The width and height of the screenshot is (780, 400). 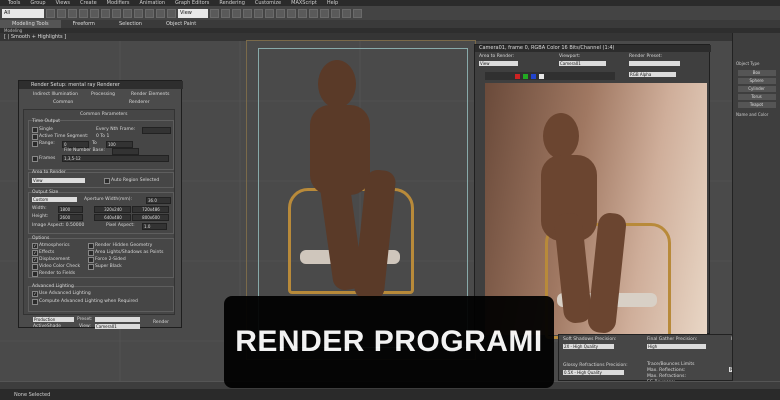 What do you see at coordinates (346, 13) in the screenshot?
I see `render-frame-icon` at bounding box center [346, 13].